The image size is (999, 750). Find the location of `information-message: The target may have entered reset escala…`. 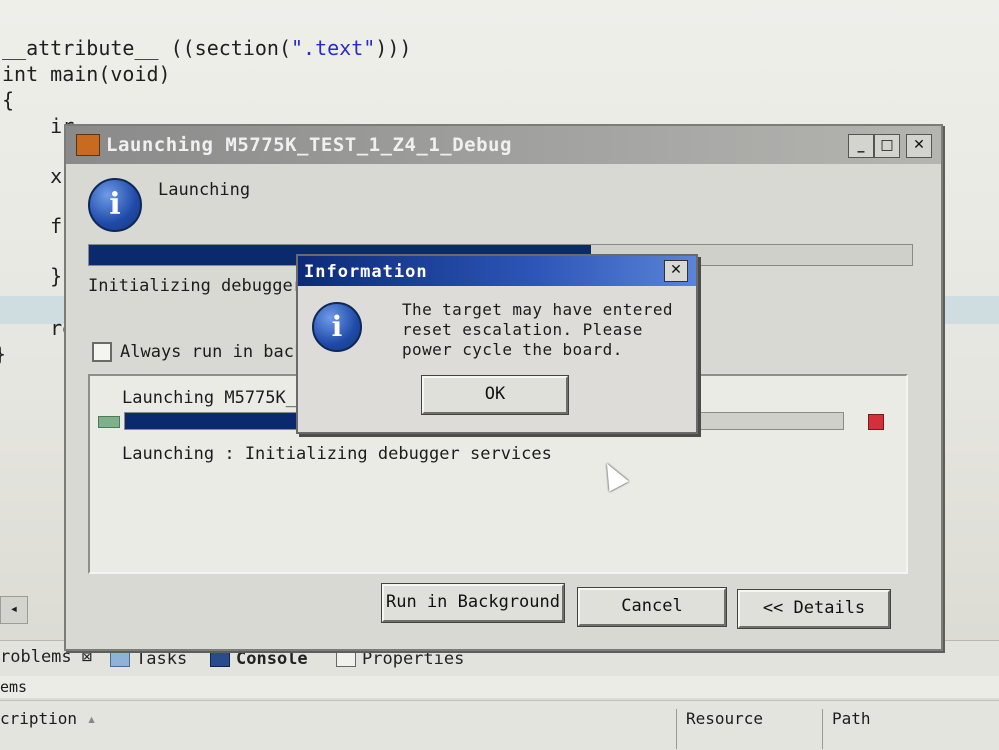

information-message: The target may have entered reset escala… is located at coordinates (544, 330).